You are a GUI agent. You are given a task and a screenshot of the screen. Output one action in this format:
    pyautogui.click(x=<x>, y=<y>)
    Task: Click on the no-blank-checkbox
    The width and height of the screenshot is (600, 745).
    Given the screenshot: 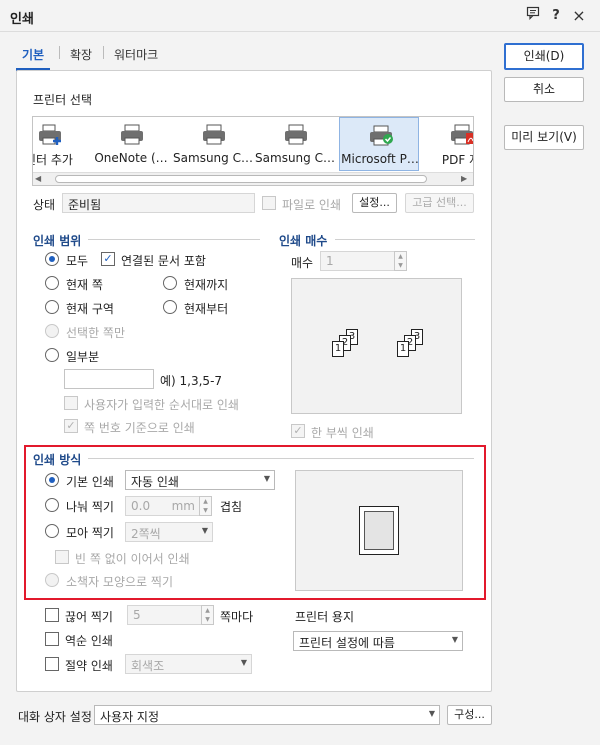 What is the action you would take?
    pyautogui.click(x=62, y=557)
    